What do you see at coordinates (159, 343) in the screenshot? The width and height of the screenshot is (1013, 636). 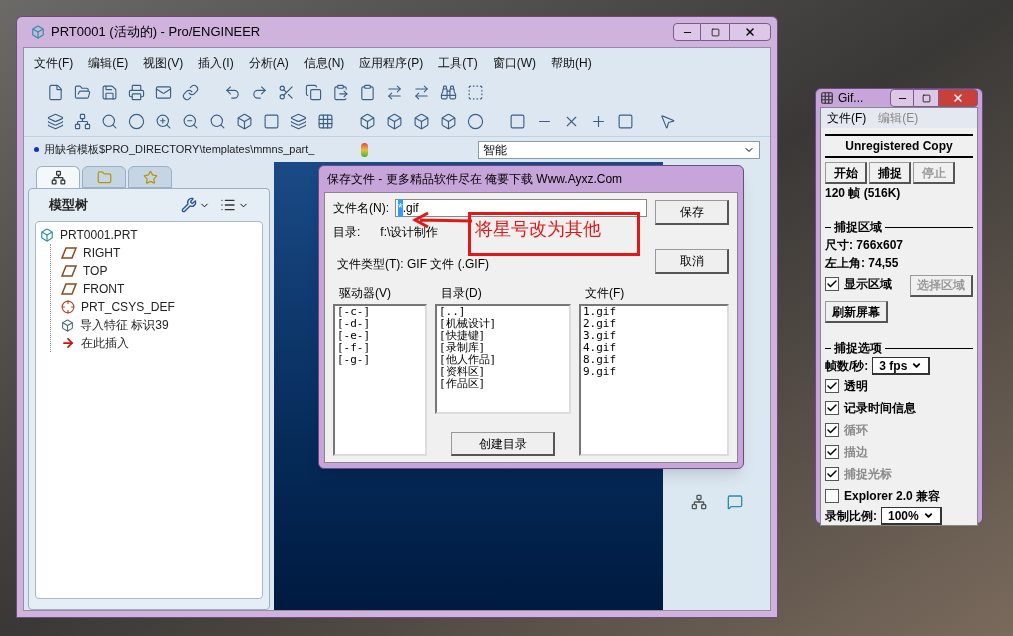 I see `tree-item: 在此插入` at bounding box center [159, 343].